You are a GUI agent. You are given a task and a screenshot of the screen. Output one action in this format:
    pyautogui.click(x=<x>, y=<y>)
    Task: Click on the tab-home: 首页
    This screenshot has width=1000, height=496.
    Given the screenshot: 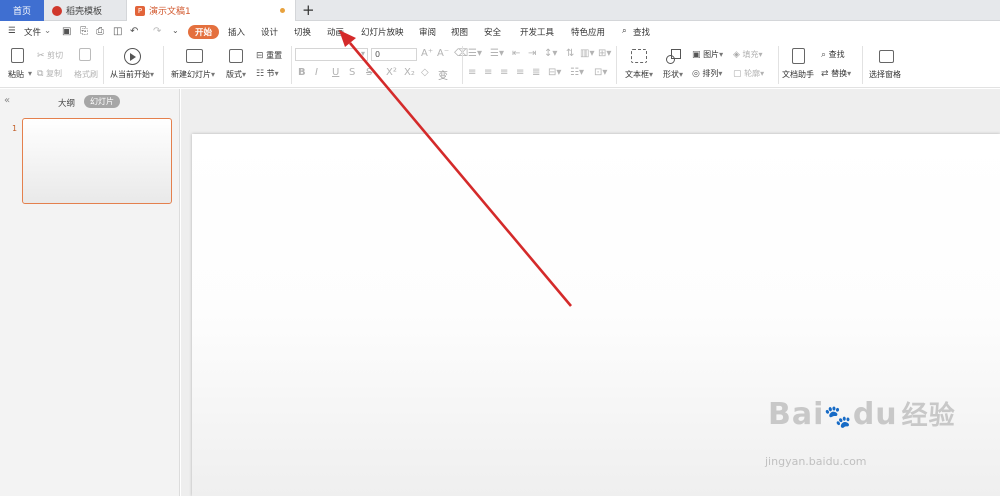 What is the action you would take?
    pyautogui.click(x=22, y=10)
    